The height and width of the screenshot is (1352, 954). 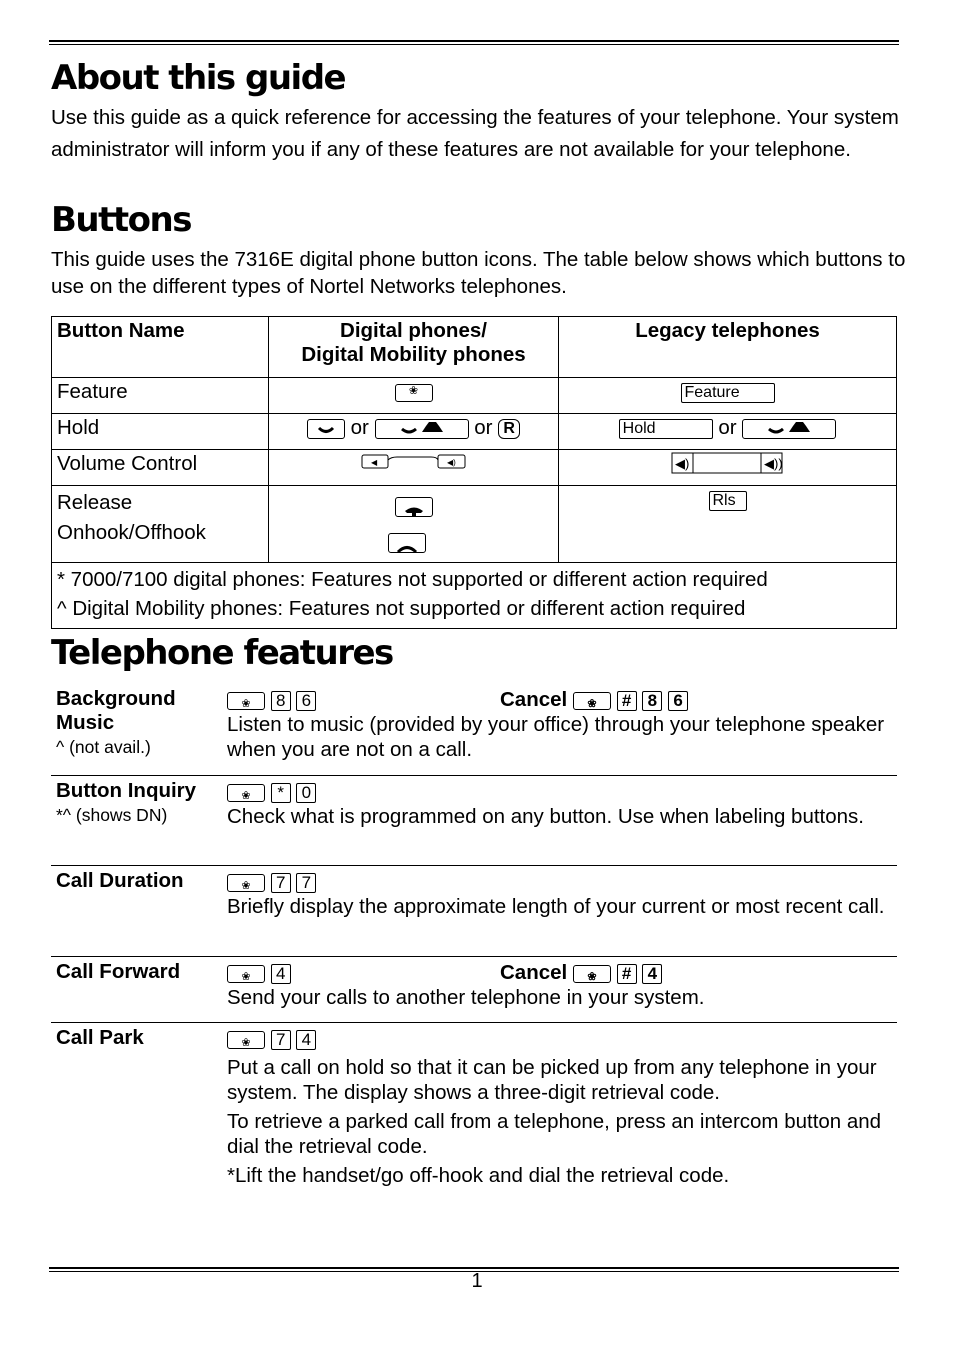 I want to click on header-button-name: Button Name, so click(x=160, y=347).